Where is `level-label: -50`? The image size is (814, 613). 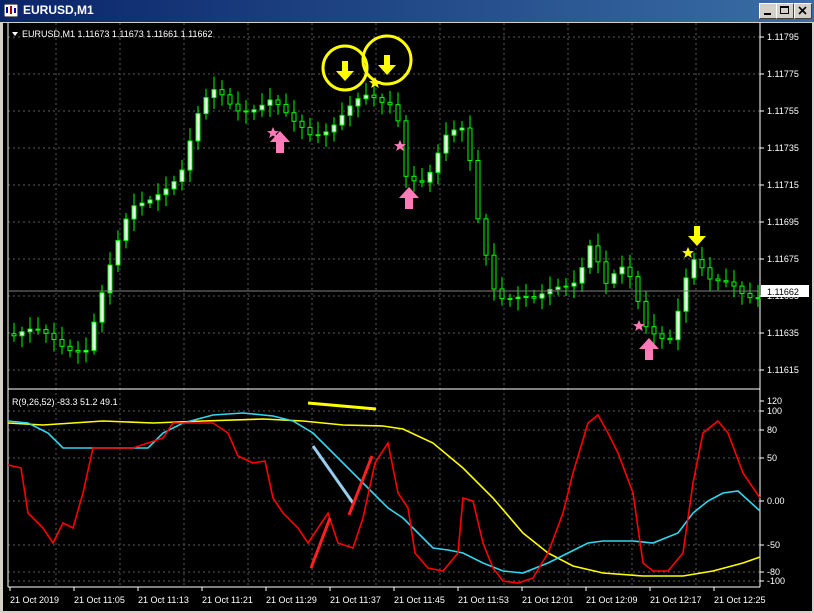
level-label: -50 is located at coordinates (773, 545).